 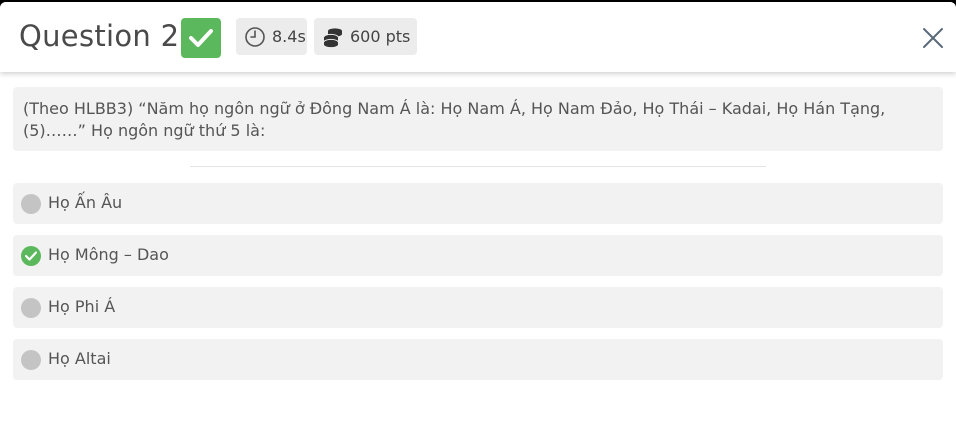 I want to click on time-pill: 8.4s, so click(x=271, y=36).